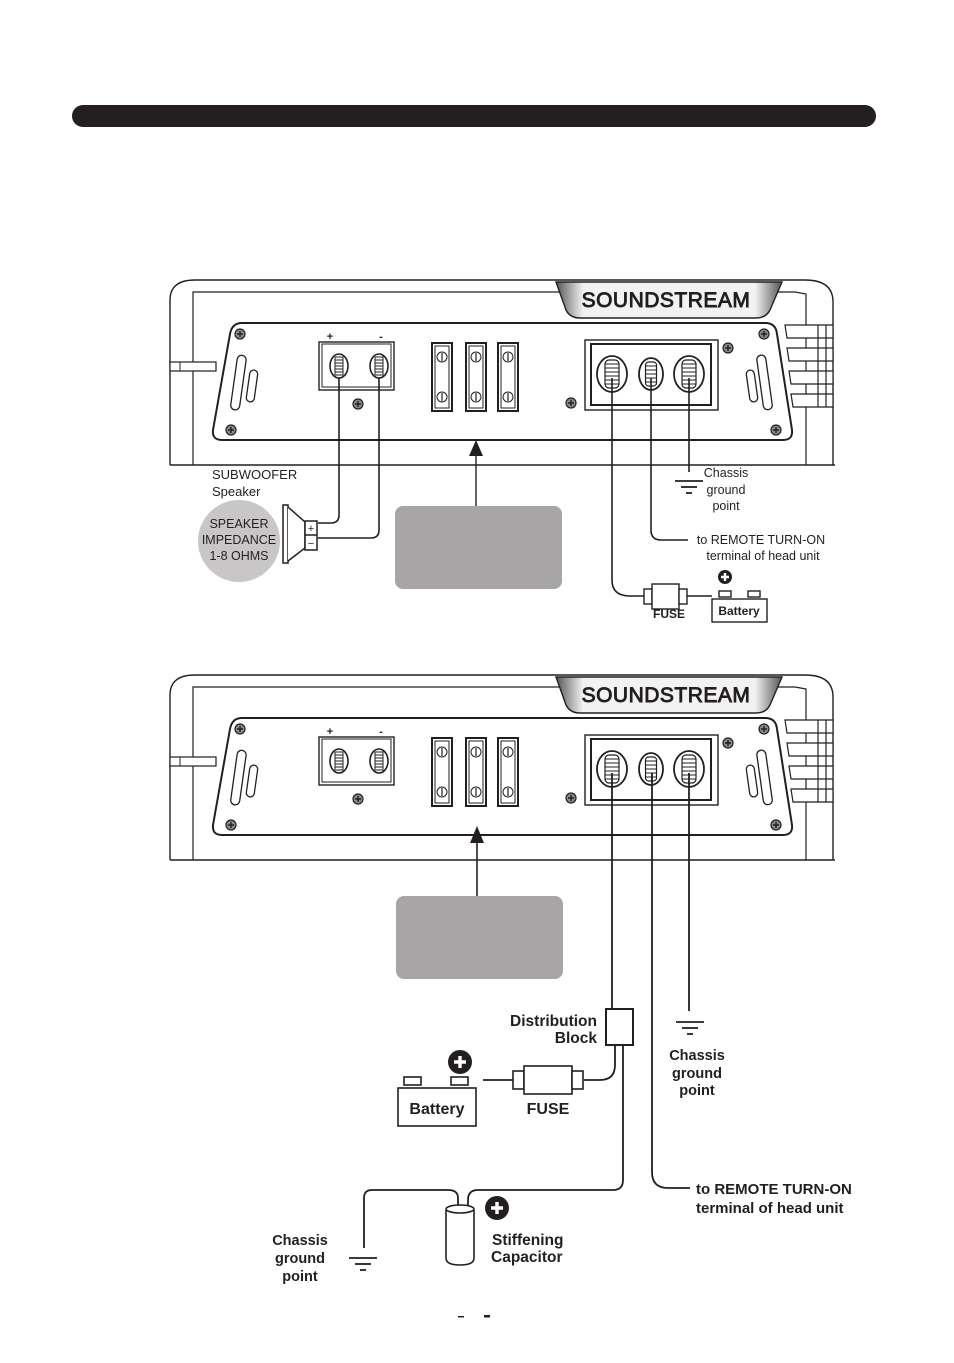  What do you see at coordinates (300, 1259) in the screenshot?
I see `cap-chassis-label-2: ground` at bounding box center [300, 1259].